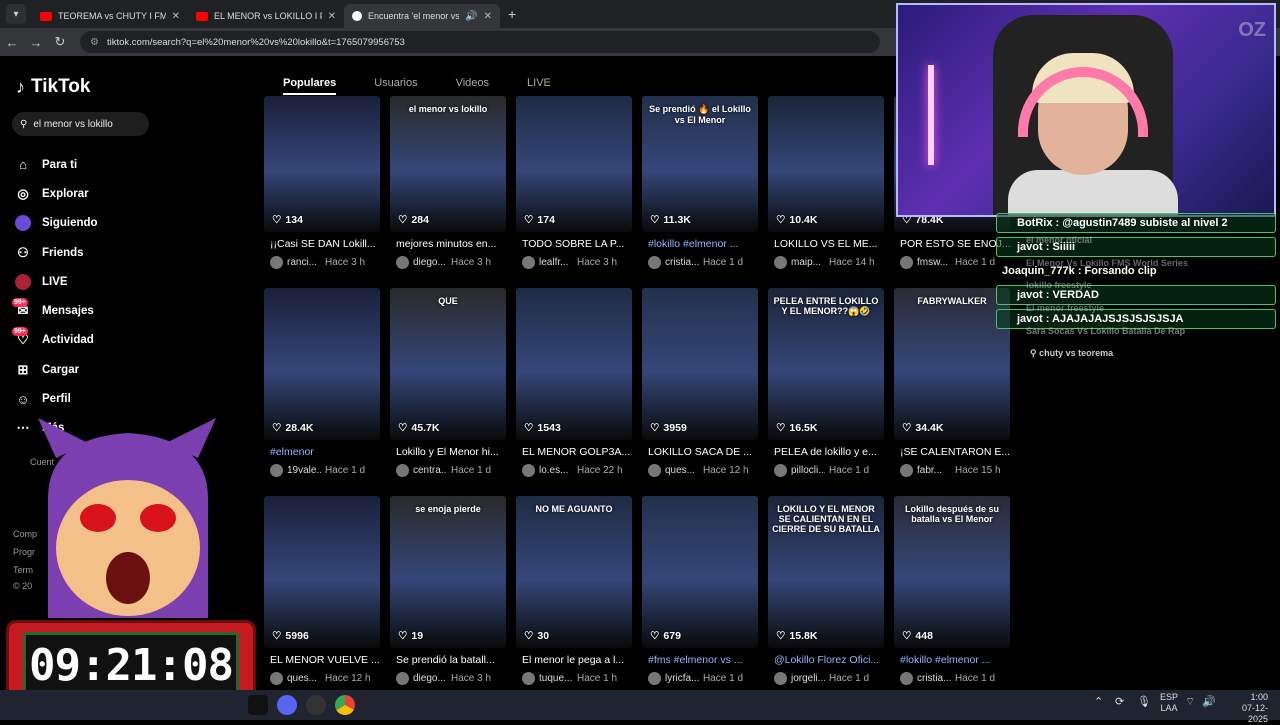  What do you see at coordinates (55, 340) in the screenshot?
I see `sidebar-item-actividad: ♡ 99+ Actividad` at bounding box center [55, 340].